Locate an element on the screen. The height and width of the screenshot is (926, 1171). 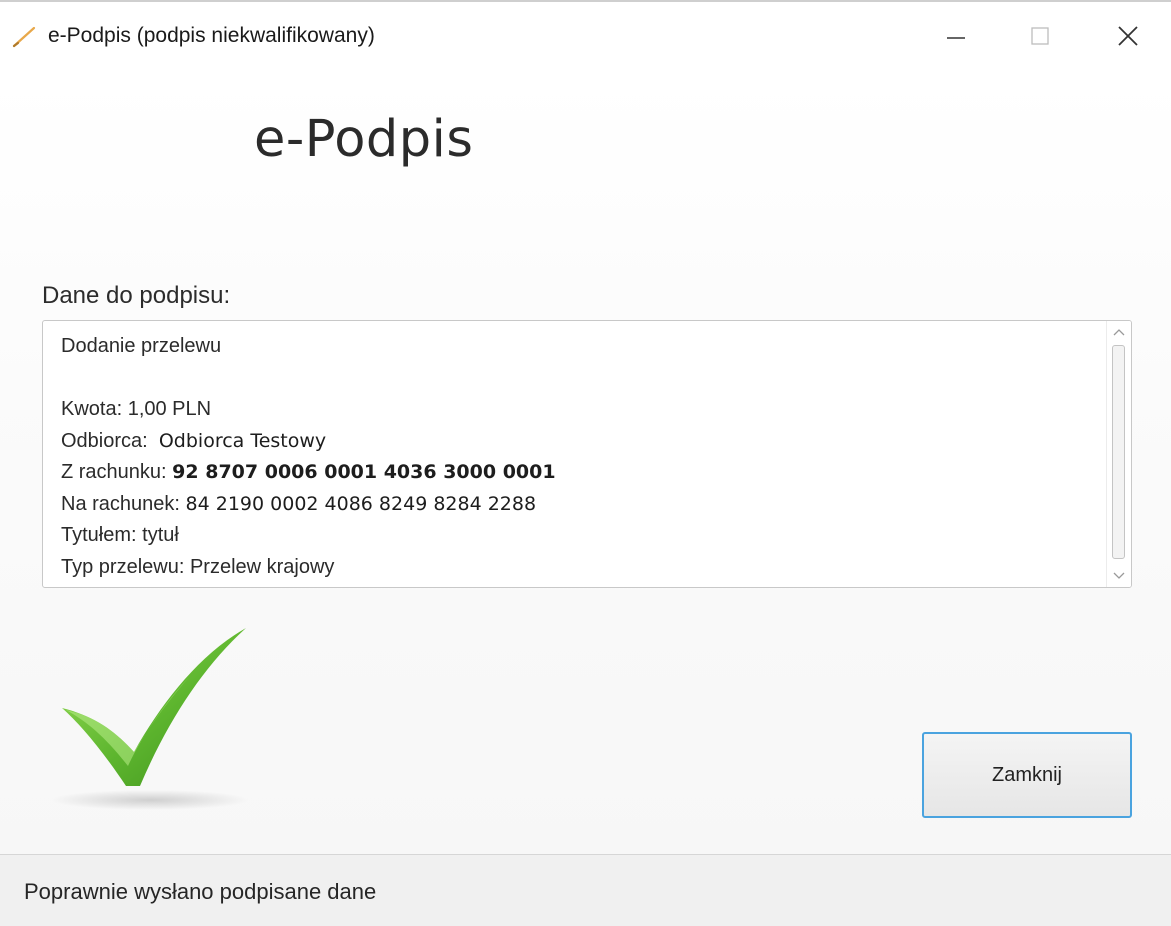
close-icon is located at coordinates (1128, 38).